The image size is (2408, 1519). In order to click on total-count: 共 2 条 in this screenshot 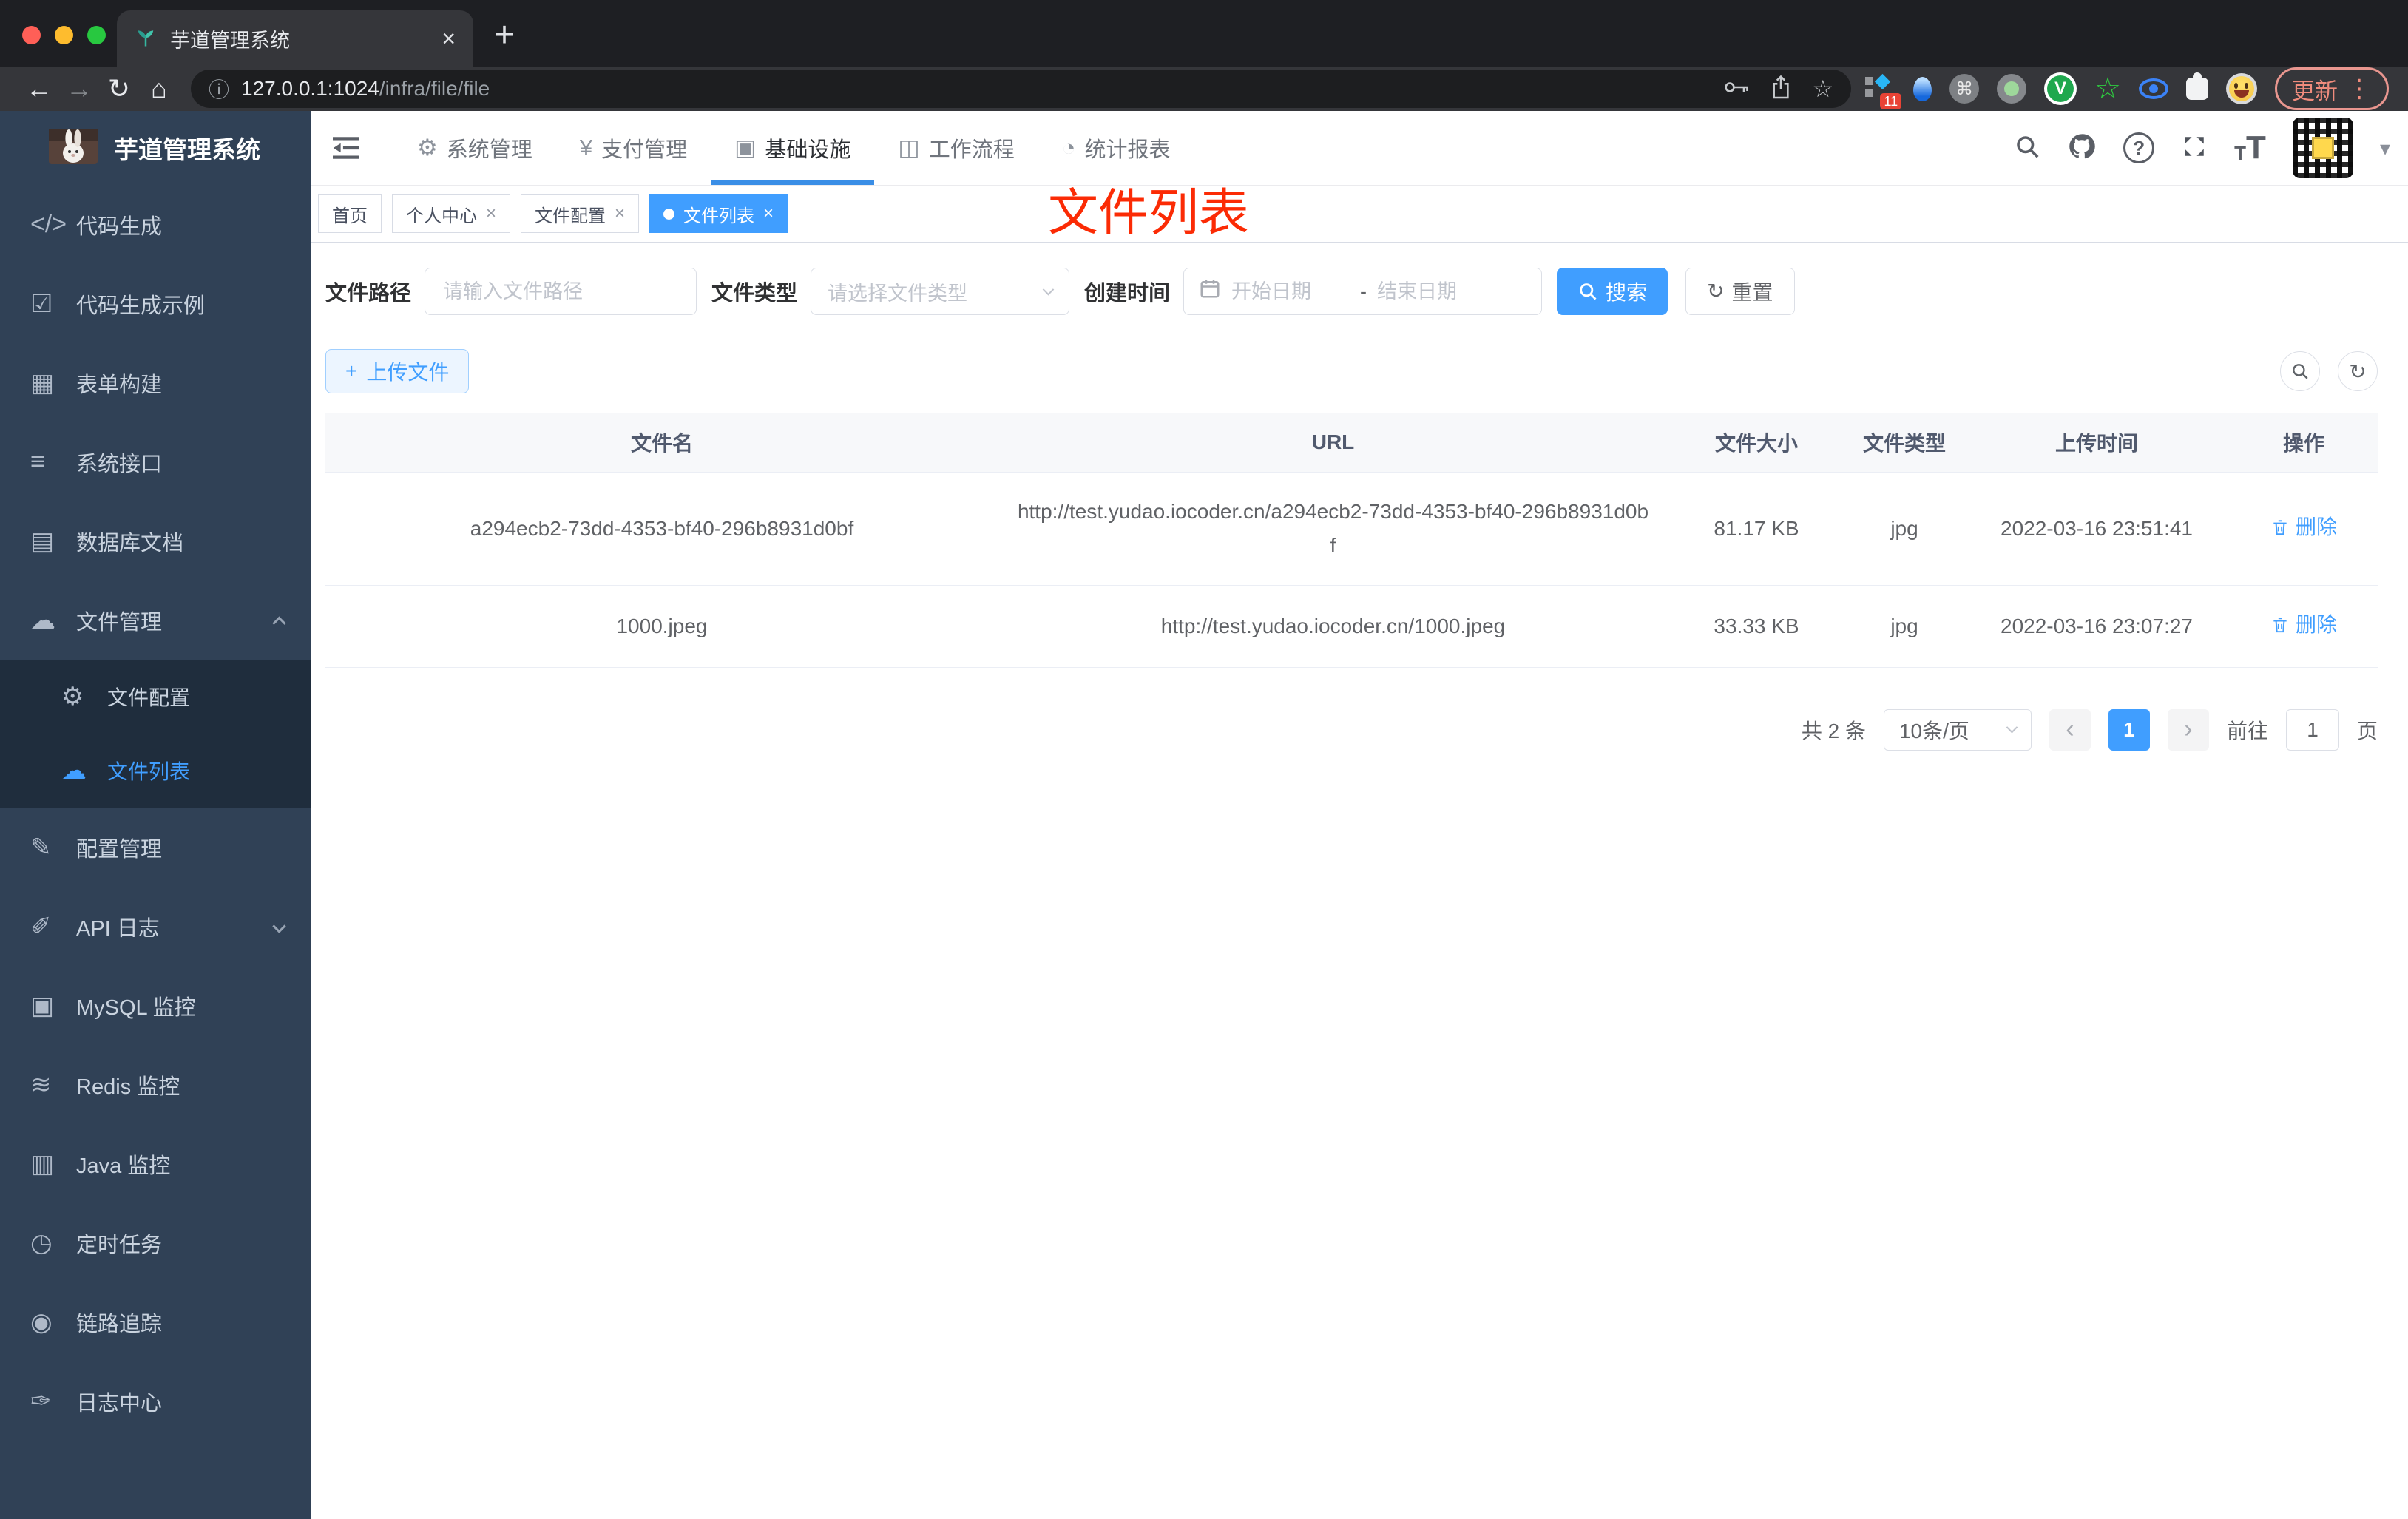, I will do `click(1833, 730)`.